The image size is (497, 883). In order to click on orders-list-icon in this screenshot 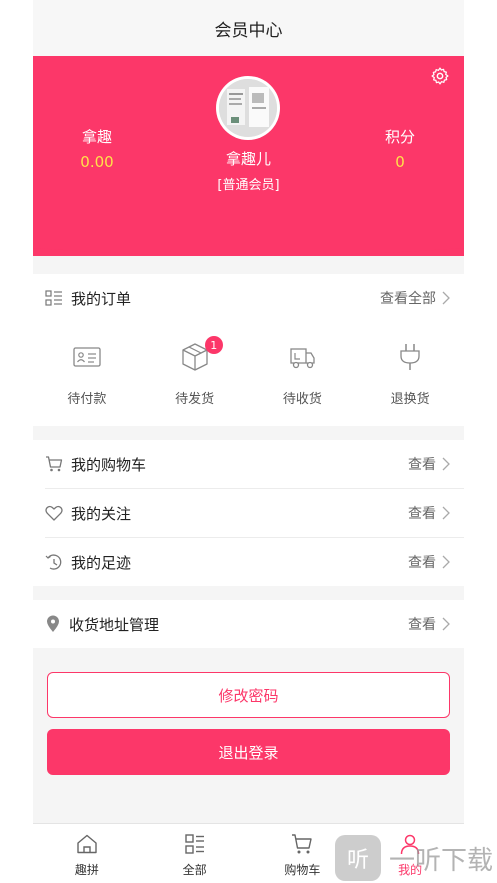, I will do `click(53, 298)`.